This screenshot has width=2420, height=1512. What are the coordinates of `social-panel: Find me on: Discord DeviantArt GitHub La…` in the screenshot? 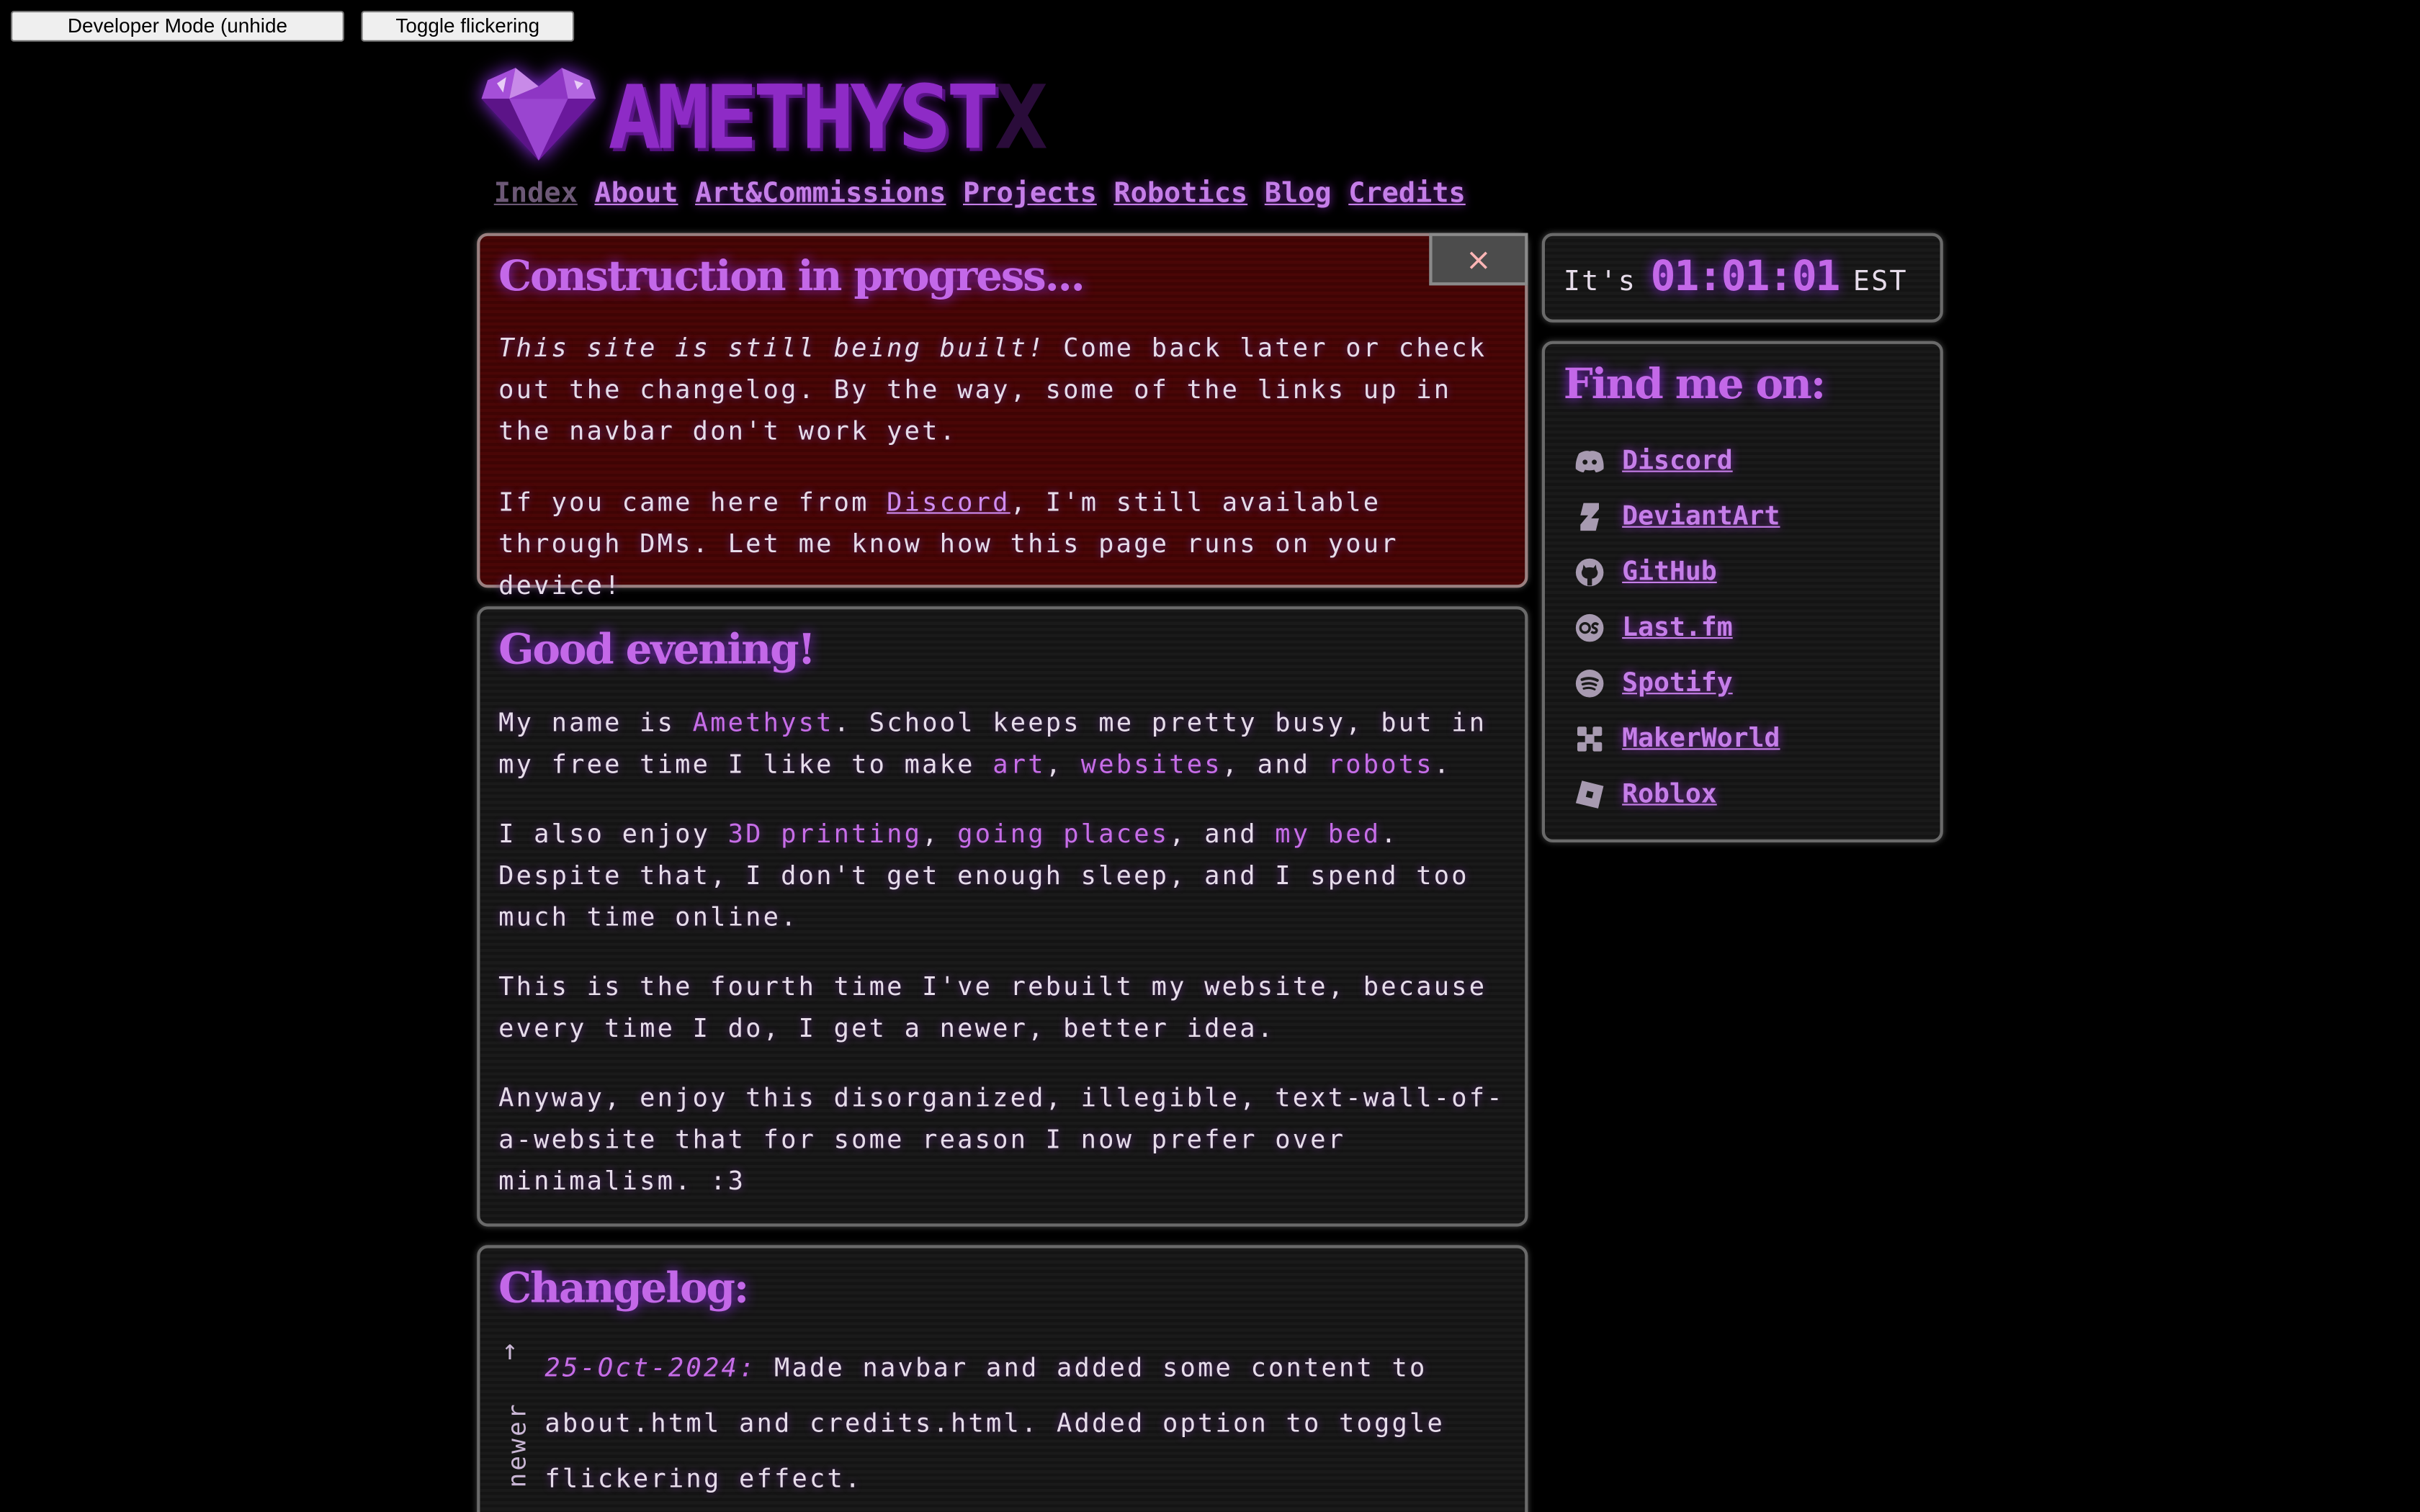 It's located at (1742, 591).